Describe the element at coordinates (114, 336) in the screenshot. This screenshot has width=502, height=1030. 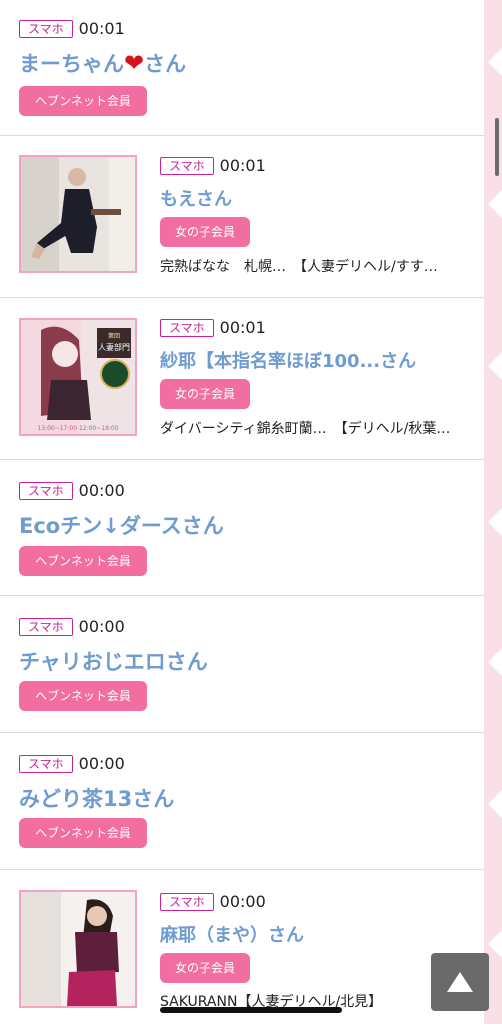
I see `photo-award-text: 第回` at that location.